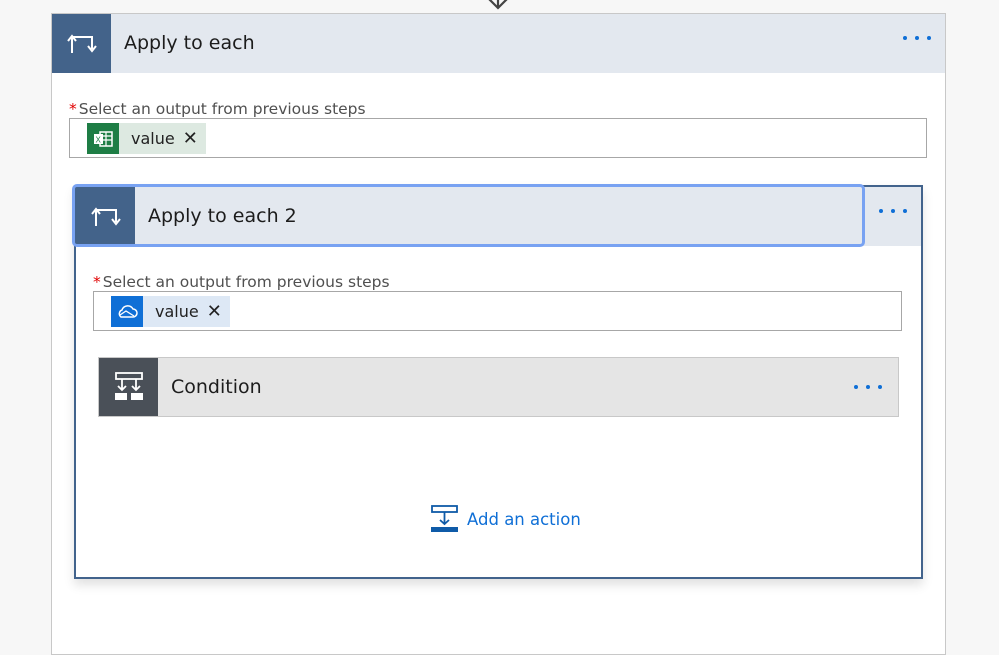 The height and width of the screenshot is (655, 999). I want to click on svg-text: X, so click(99, 139).